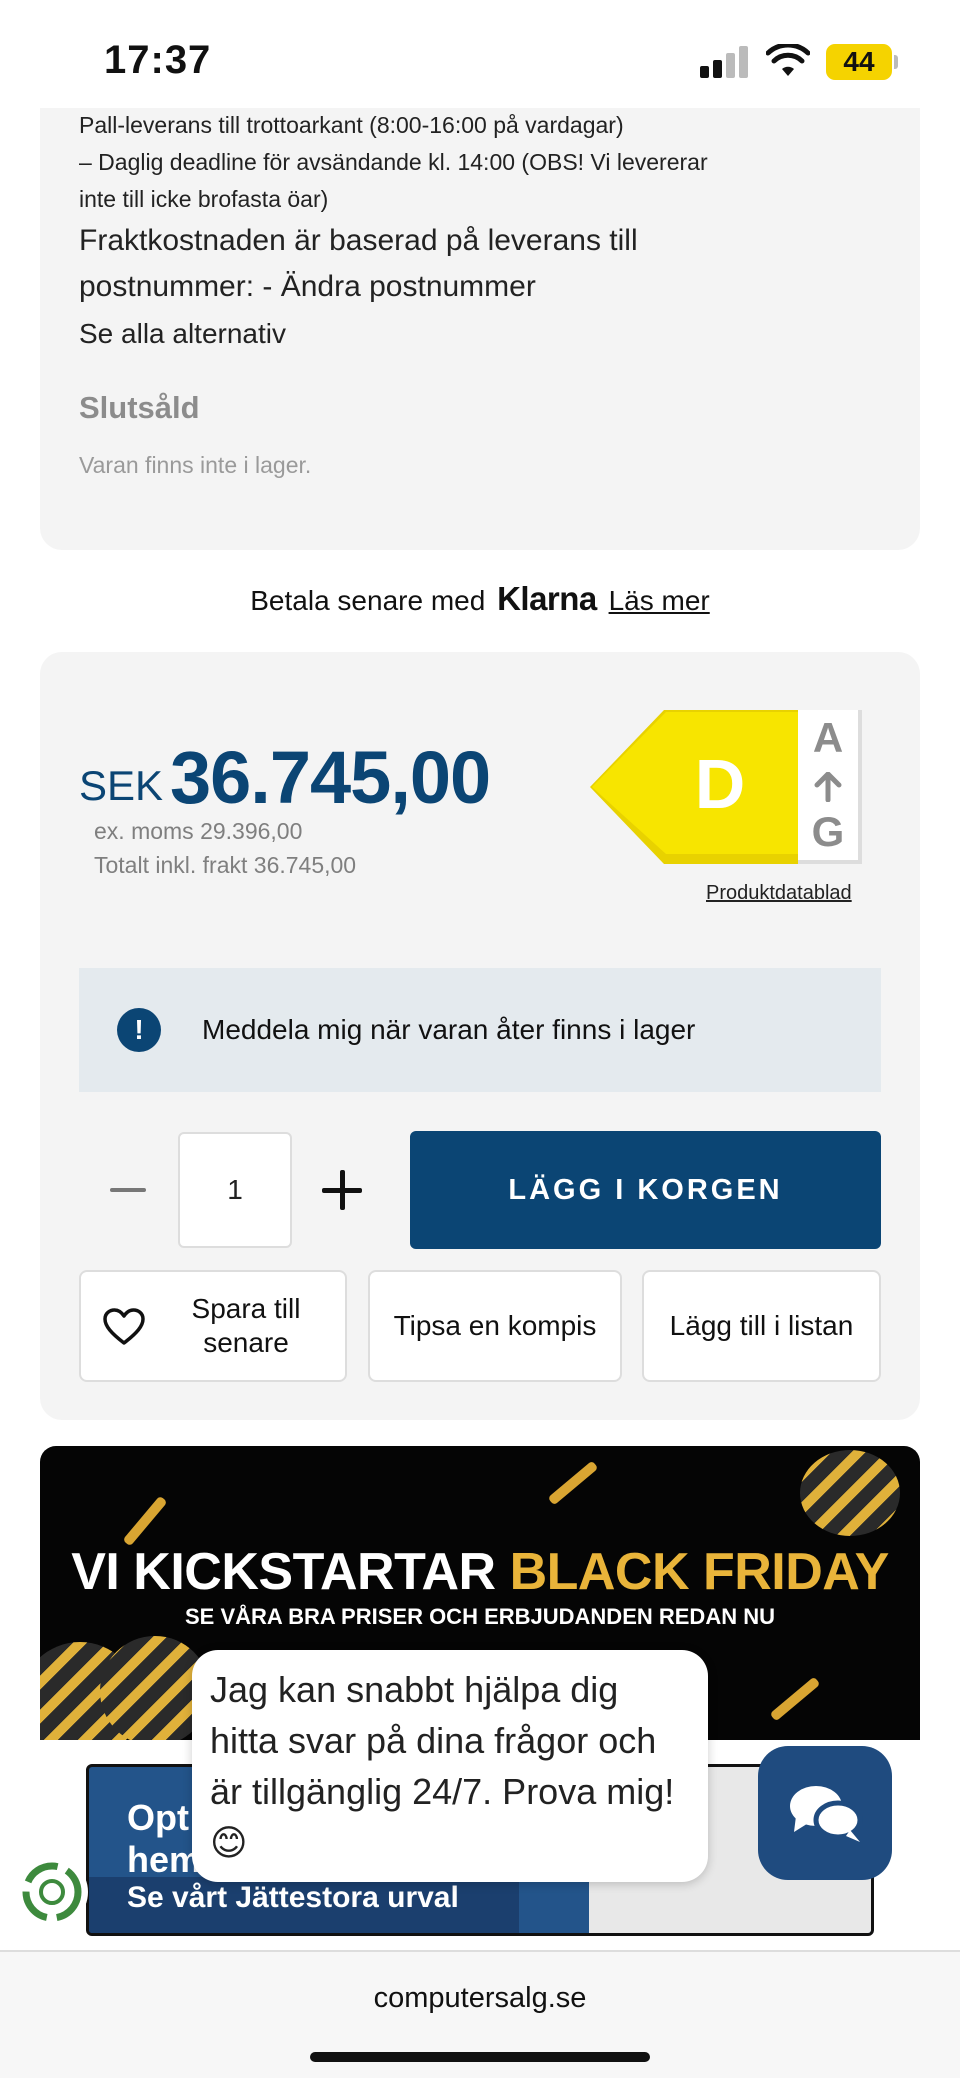 The width and height of the screenshot is (960, 2078). Describe the element at coordinates (139, 407) in the screenshot. I see `stock-status: Slutsåld` at that location.